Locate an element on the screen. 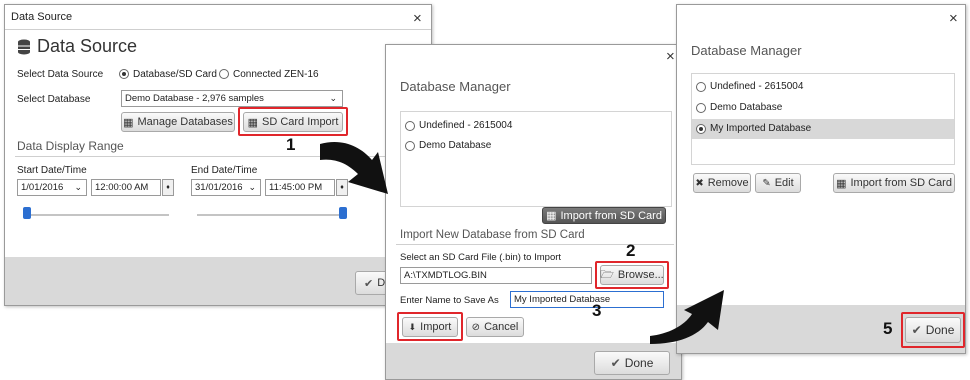  radio-connected-zen-label: Connected ZEN-16 is located at coordinates (276, 74).